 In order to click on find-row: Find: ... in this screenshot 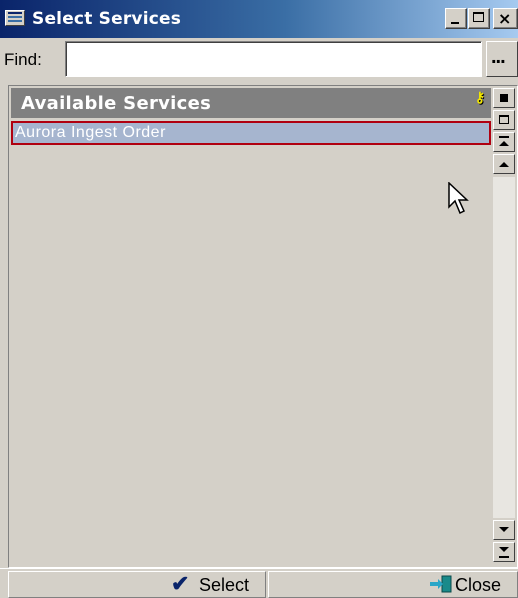, I will do `click(259, 59)`.